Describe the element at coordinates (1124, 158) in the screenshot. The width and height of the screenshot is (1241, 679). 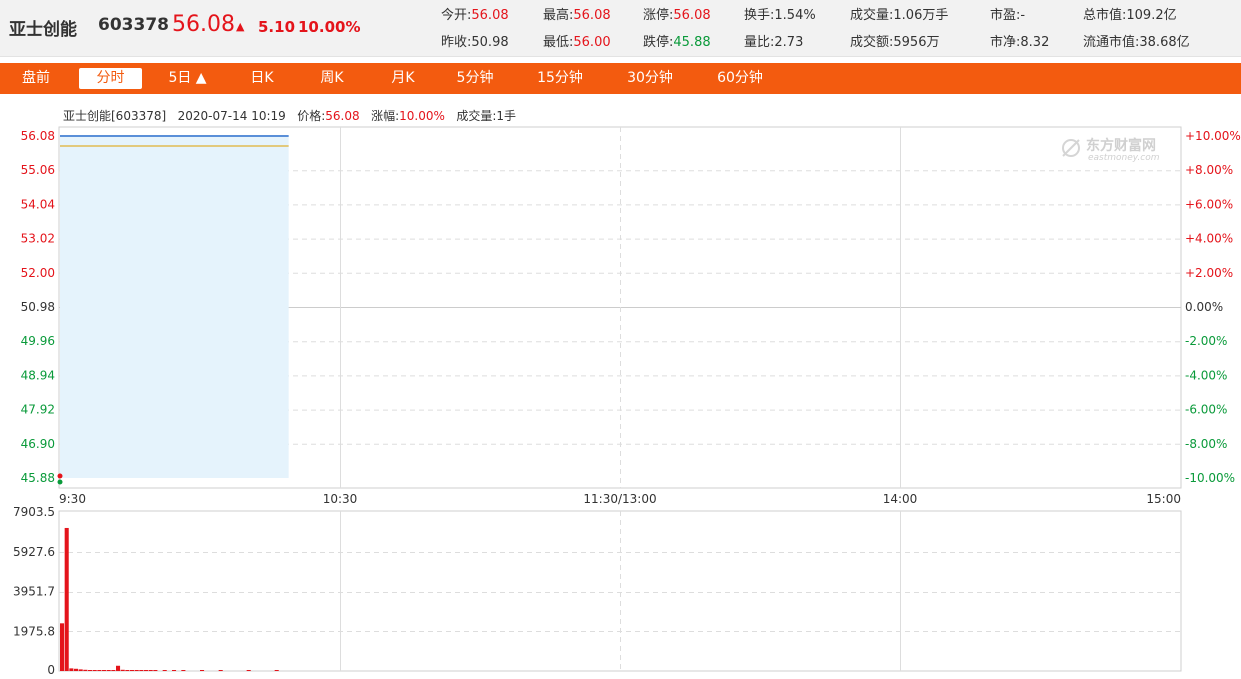
I see `watermark-en: eastmoney.com` at that location.